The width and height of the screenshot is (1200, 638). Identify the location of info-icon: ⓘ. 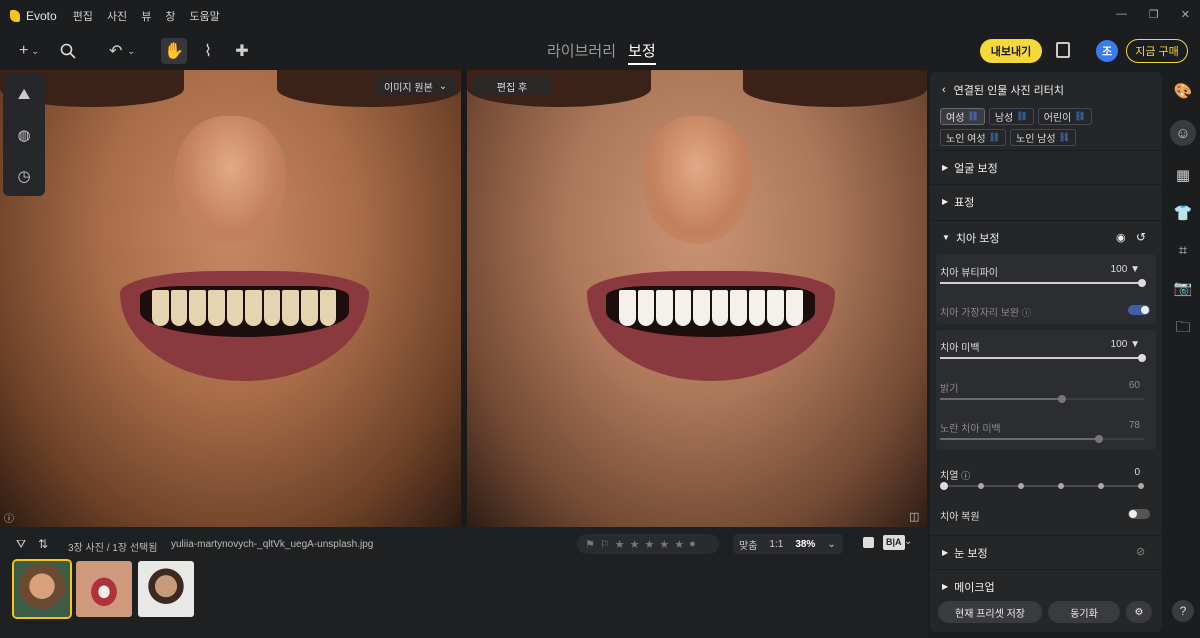
(9, 517).